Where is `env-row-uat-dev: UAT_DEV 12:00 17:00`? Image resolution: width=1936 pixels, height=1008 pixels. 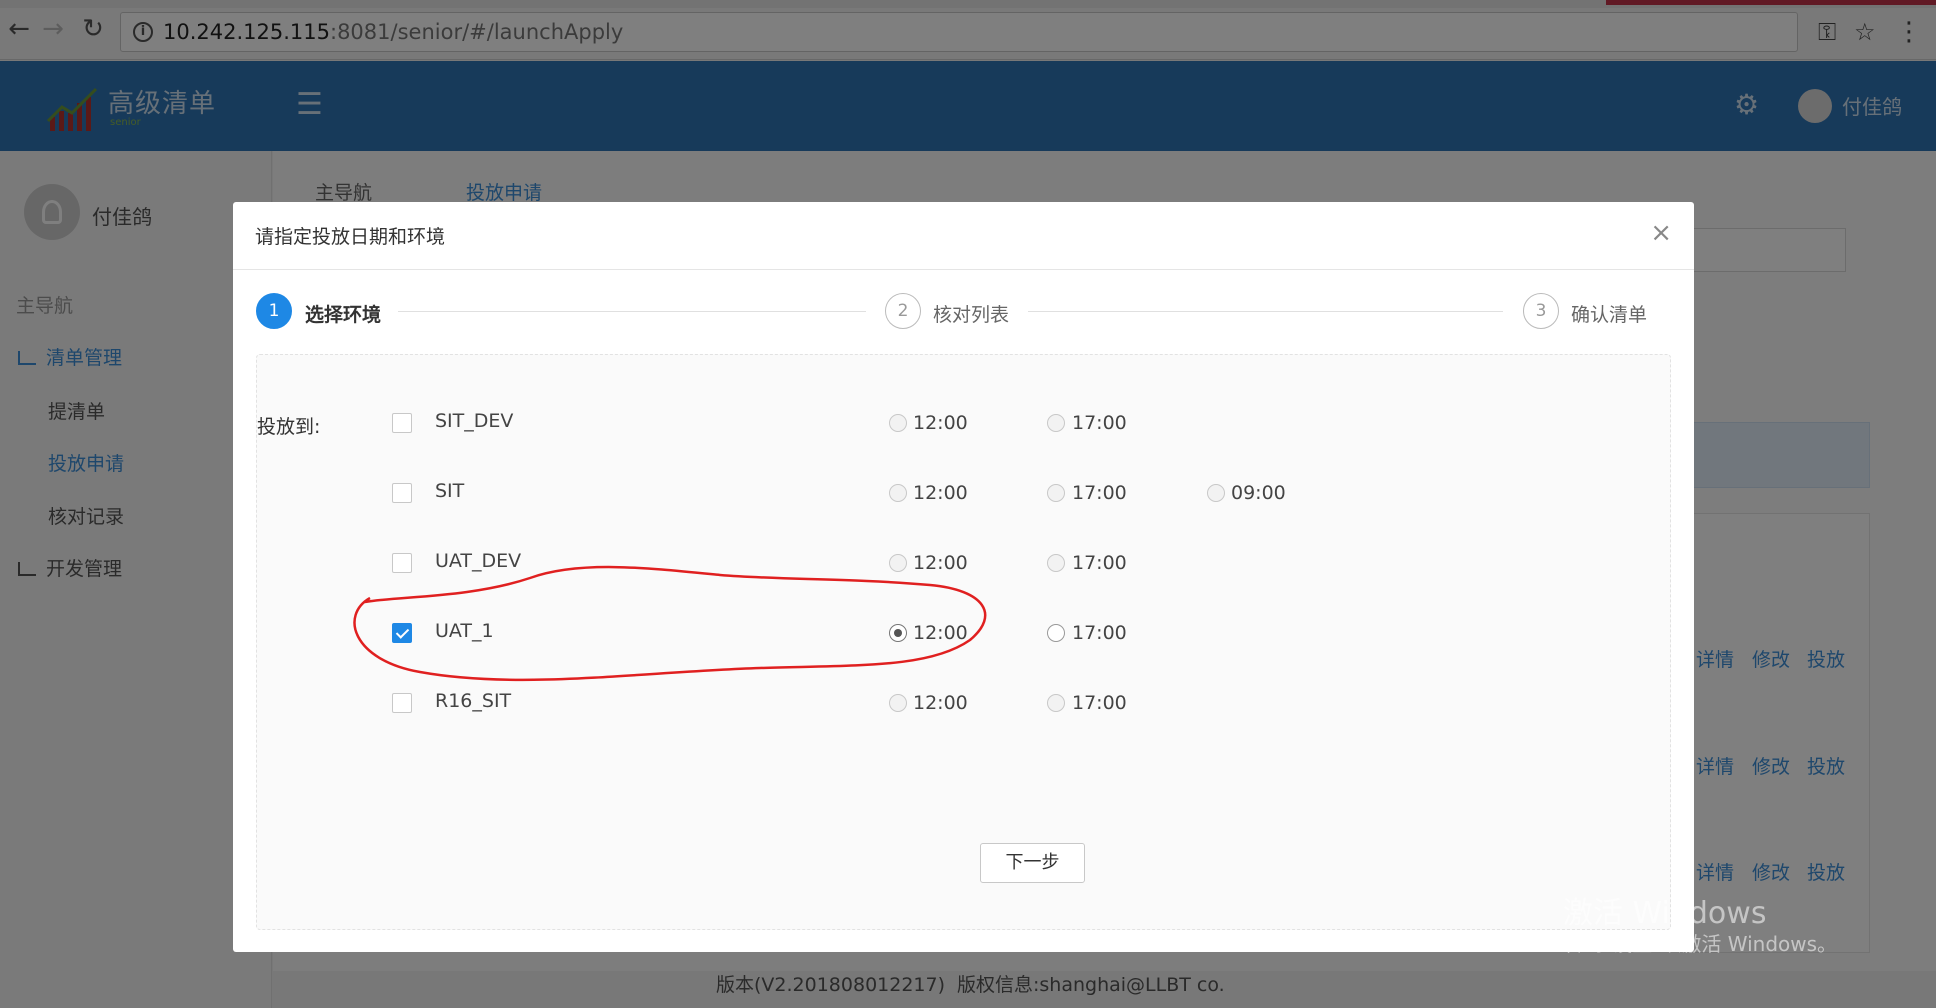
env-row-uat-dev: UAT_DEV 12:00 17:00 is located at coordinates (730, 563).